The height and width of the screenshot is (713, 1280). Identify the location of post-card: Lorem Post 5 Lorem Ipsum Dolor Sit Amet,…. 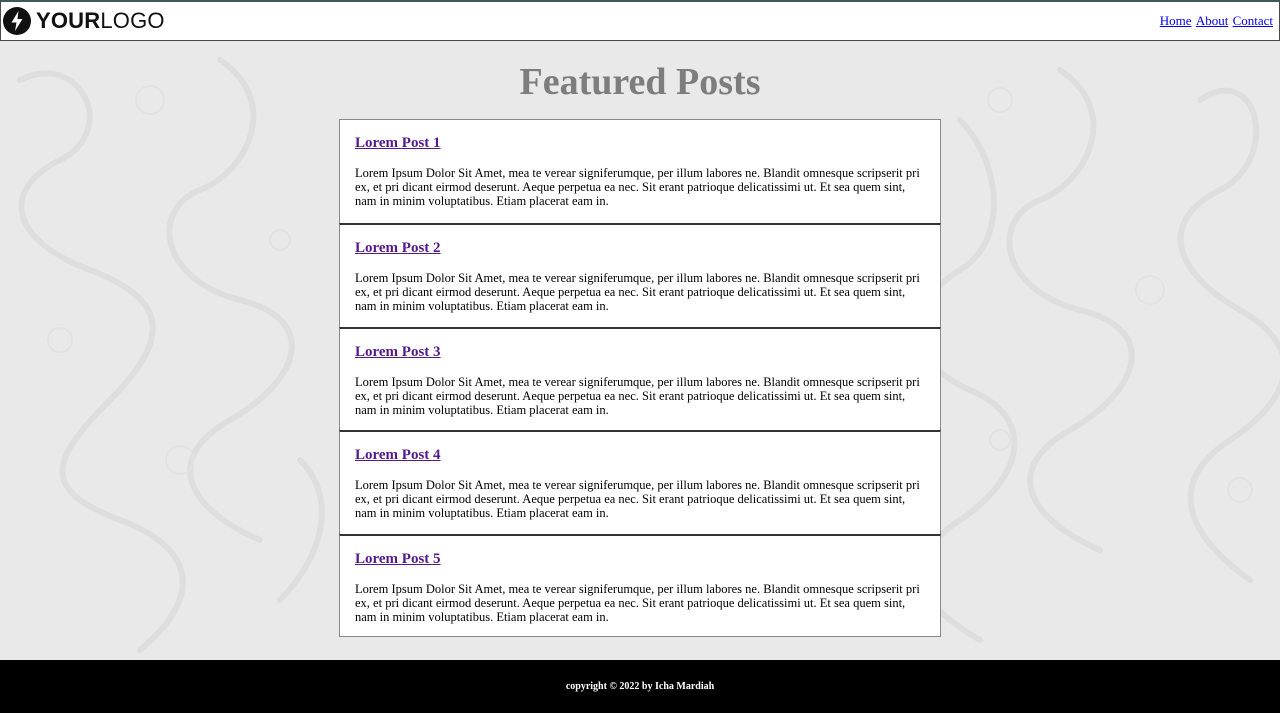
(640, 585).